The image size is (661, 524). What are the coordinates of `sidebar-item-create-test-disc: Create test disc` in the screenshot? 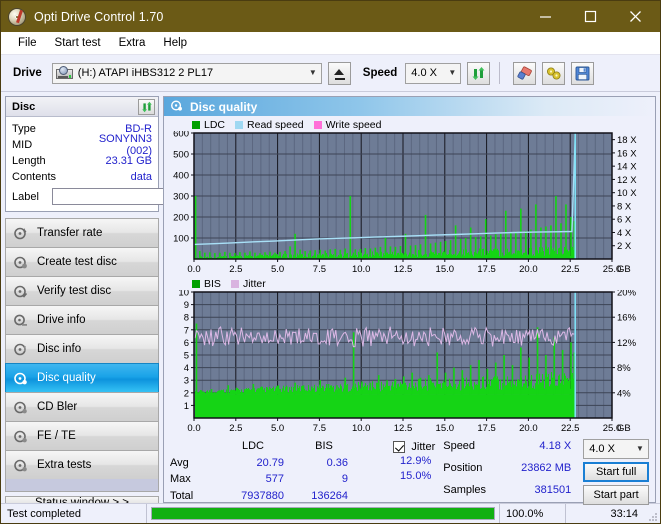 It's located at (82, 261).